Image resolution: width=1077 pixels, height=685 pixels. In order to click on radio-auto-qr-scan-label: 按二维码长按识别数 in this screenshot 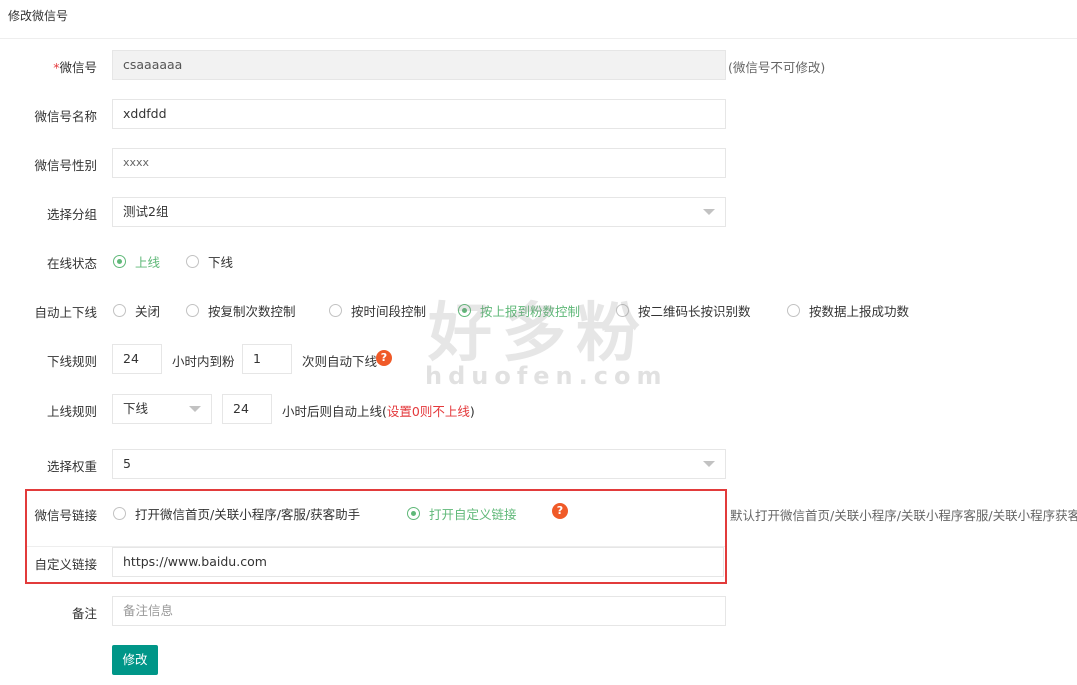, I will do `click(694, 311)`.